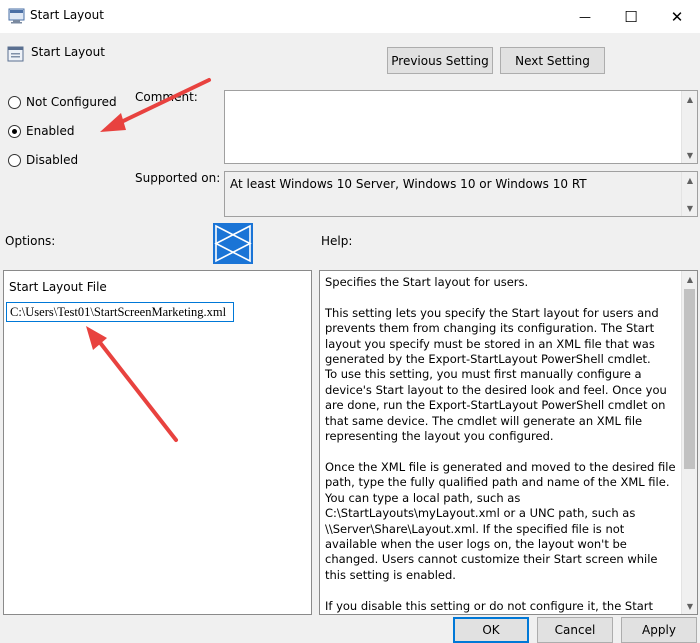 This screenshot has height=643, width=700. I want to click on radio-not-configured-label: Not Configured, so click(71, 102).